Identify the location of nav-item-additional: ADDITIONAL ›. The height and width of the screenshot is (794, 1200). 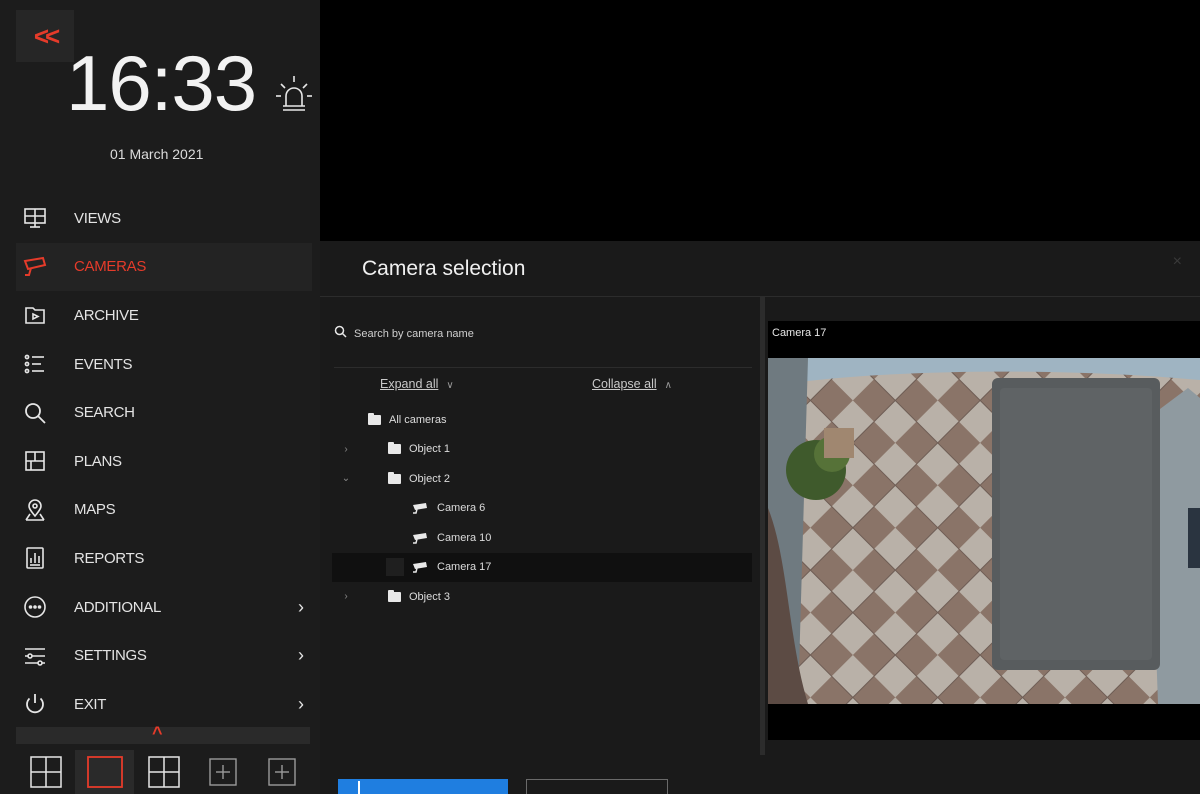
(164, 607).